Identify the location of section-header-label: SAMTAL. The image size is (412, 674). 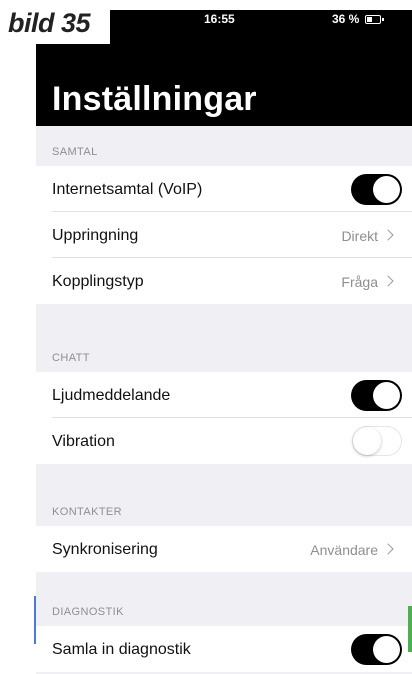
(75, 152).